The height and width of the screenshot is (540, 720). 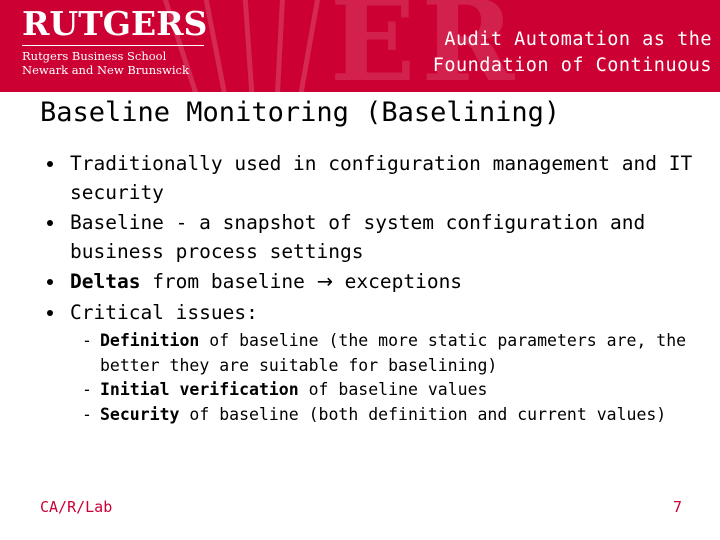 I want to click on page-number: 7, so click(x=677, y=507).